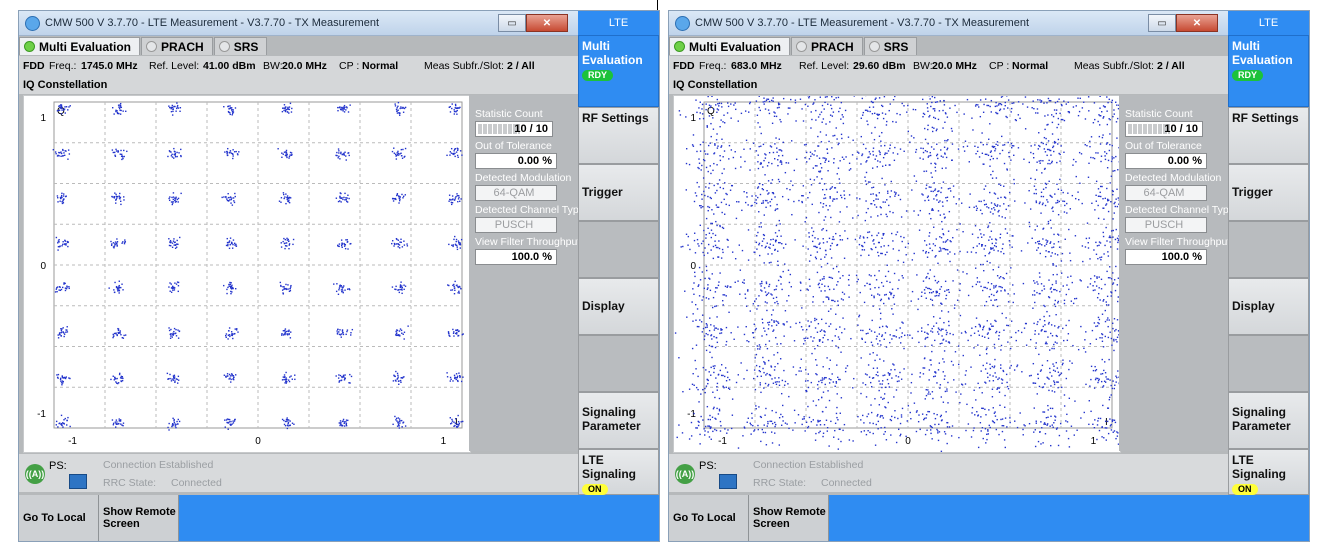  Describe the element at coordinates (609, 467) in the screenshot. I see `softkey-label: LTE Signaling` at that location.